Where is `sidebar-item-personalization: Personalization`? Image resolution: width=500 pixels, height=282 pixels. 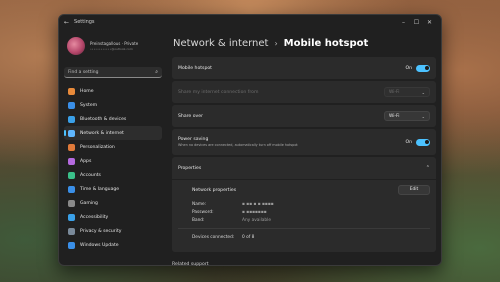 sidebar-item-personalization: Personalization is located at coordinates (113, 147).